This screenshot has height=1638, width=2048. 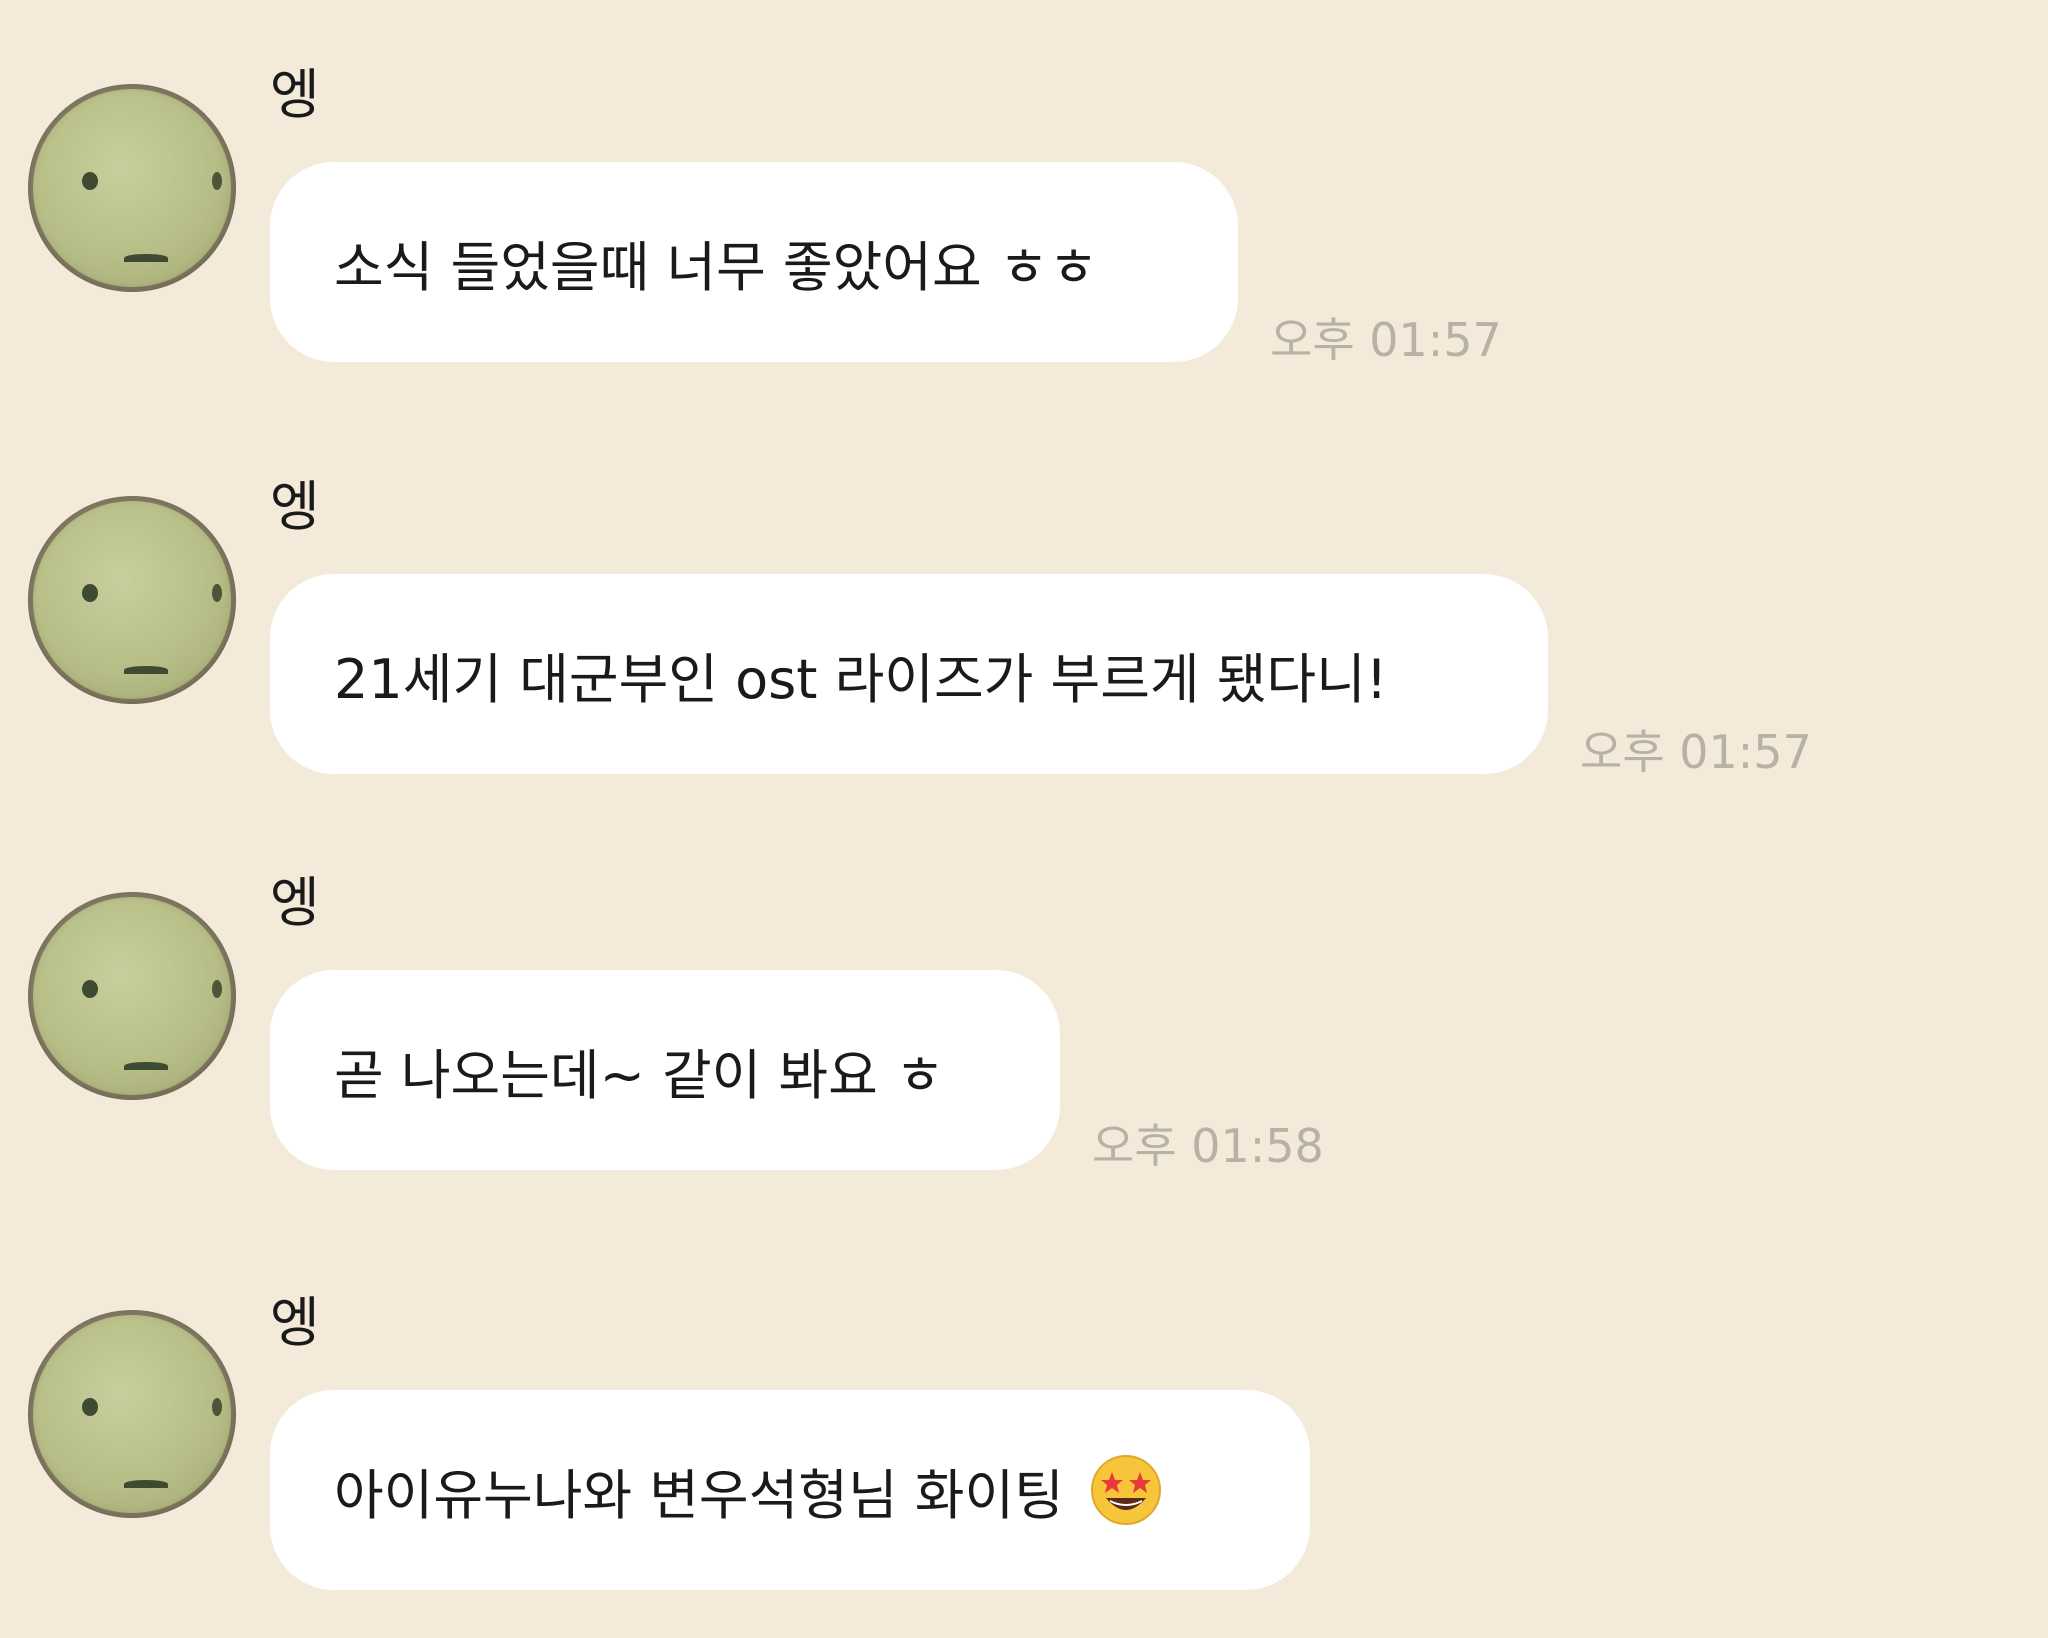 I want to click on message-text: 소식 들었을때 너무 좋았어요 ㅎㅎ, so click(x=716, y=267).